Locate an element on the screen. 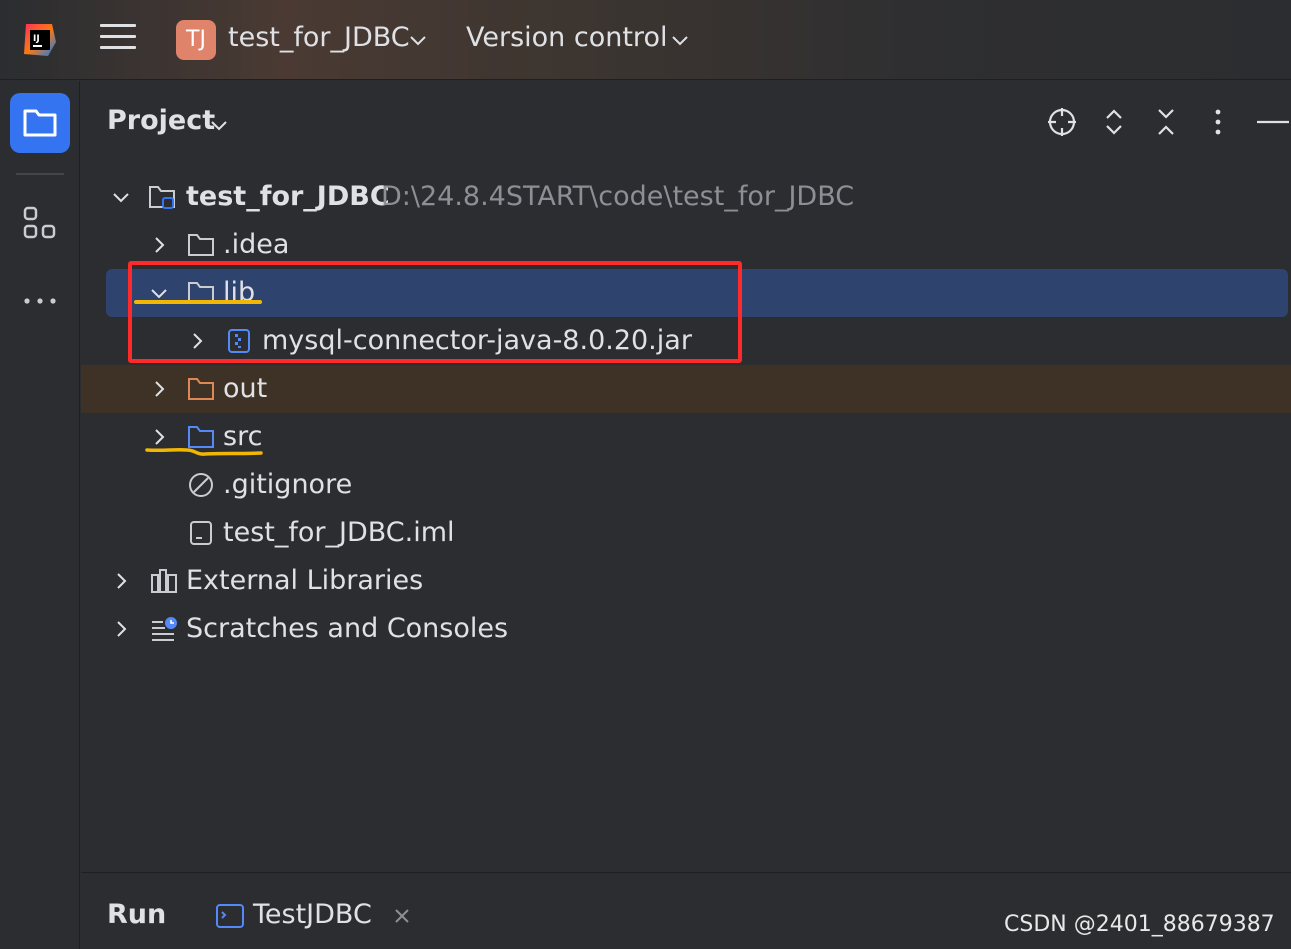  project-badge: TJ is located at coordinates (196, 40).